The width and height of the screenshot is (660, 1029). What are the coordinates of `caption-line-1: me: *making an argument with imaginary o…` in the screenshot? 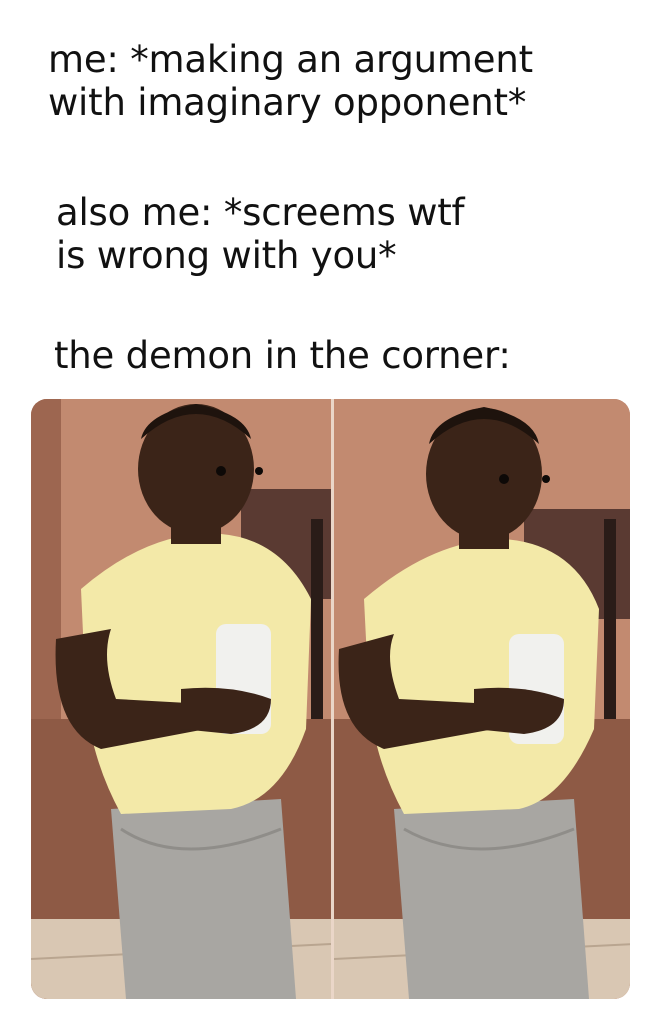 It's located at (290, 81).